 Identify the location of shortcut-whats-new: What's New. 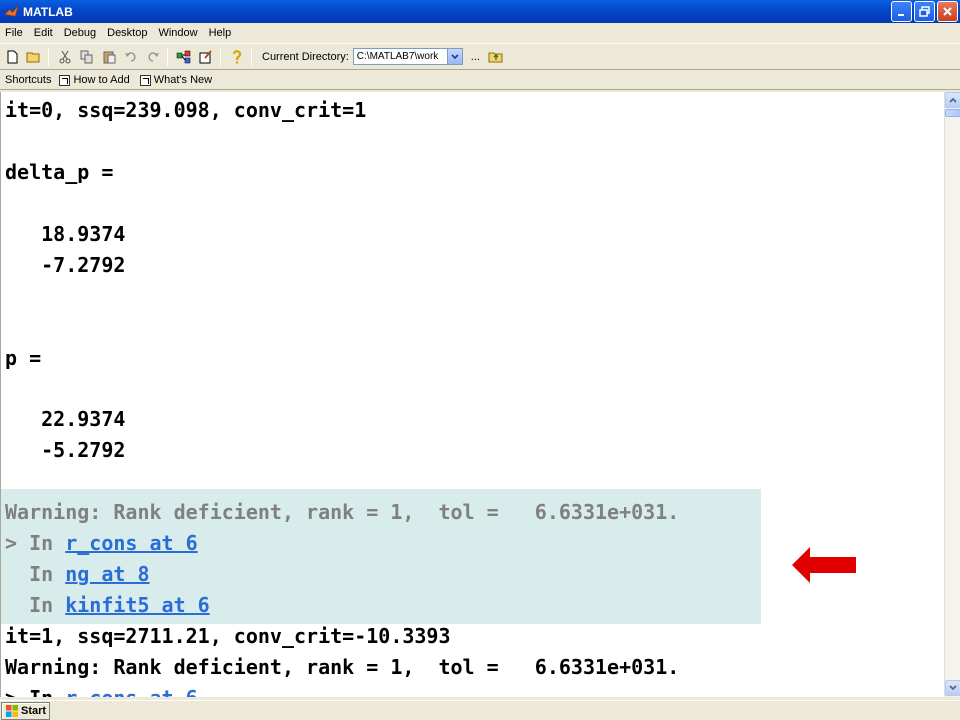
(176, 80).